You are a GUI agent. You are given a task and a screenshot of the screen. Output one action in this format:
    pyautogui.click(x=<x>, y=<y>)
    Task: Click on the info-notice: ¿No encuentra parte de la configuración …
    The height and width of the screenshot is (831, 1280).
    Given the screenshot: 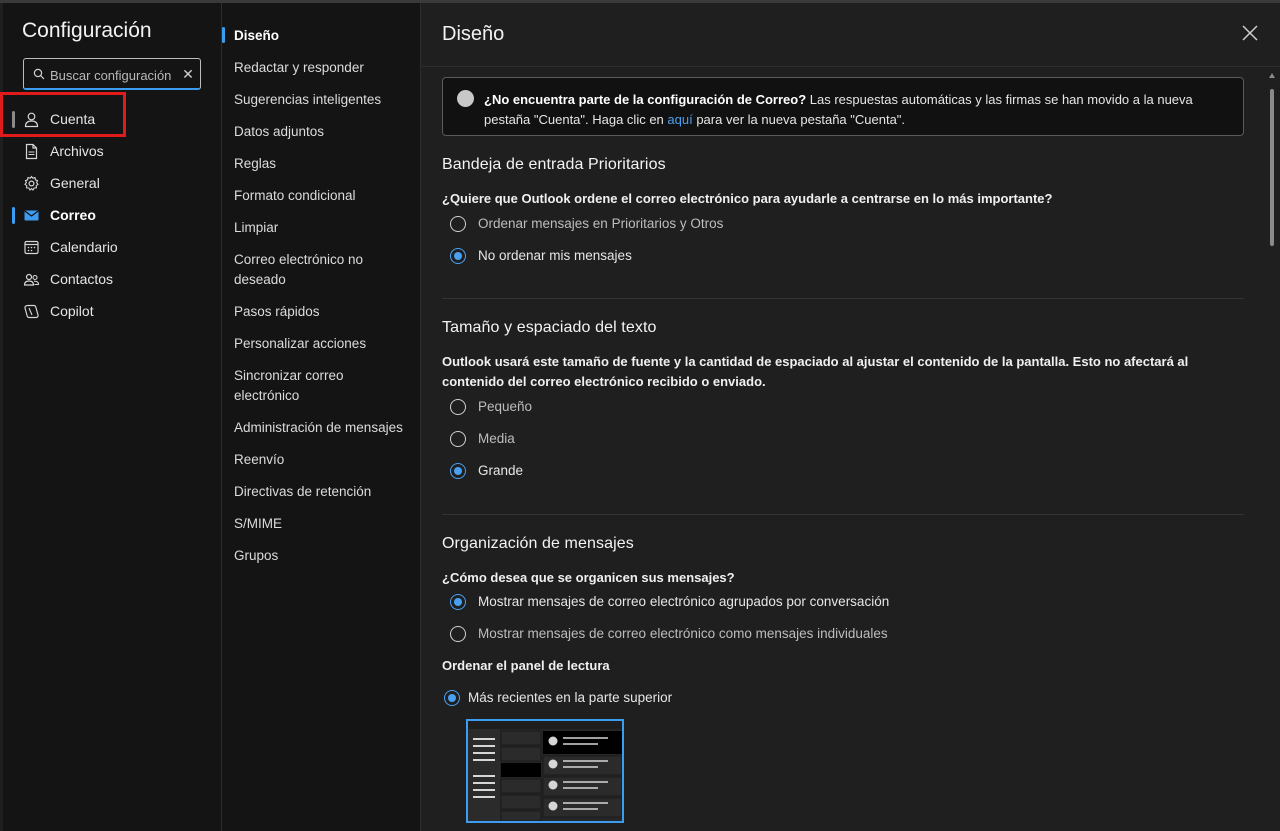 What is the action you would take?
    pyautogui.click(x=843, y=106)
    